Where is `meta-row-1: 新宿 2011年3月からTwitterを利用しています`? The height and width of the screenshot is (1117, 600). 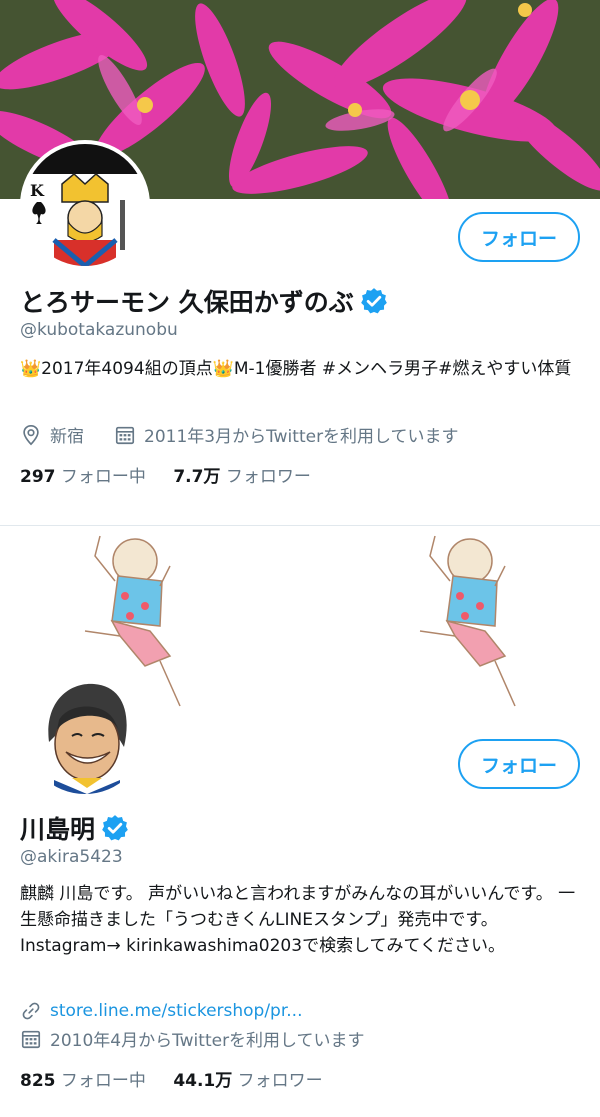 meta-row-1: 新宿 2011年3月からTwitterを利用しています is located at coordinates (239, 434).